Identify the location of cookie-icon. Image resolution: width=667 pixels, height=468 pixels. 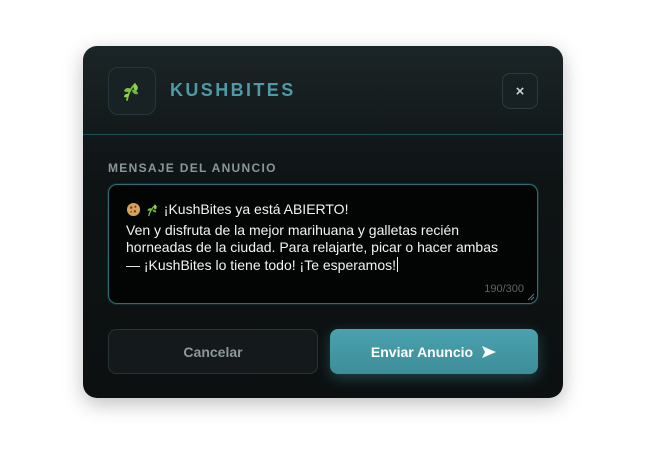
(133, 212).